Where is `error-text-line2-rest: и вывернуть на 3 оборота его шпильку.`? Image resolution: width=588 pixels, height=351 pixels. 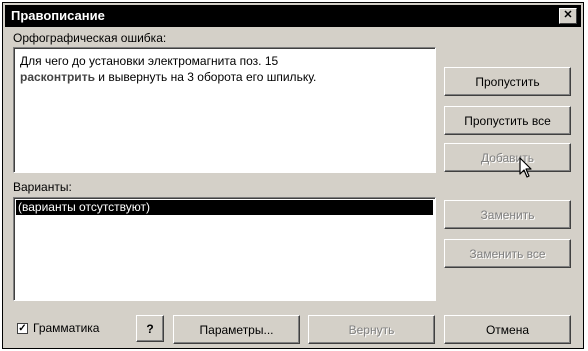 error-text-line2-rest: и вывернуть на 3 оборота его шпильку. is located at coordinates (205, 77).